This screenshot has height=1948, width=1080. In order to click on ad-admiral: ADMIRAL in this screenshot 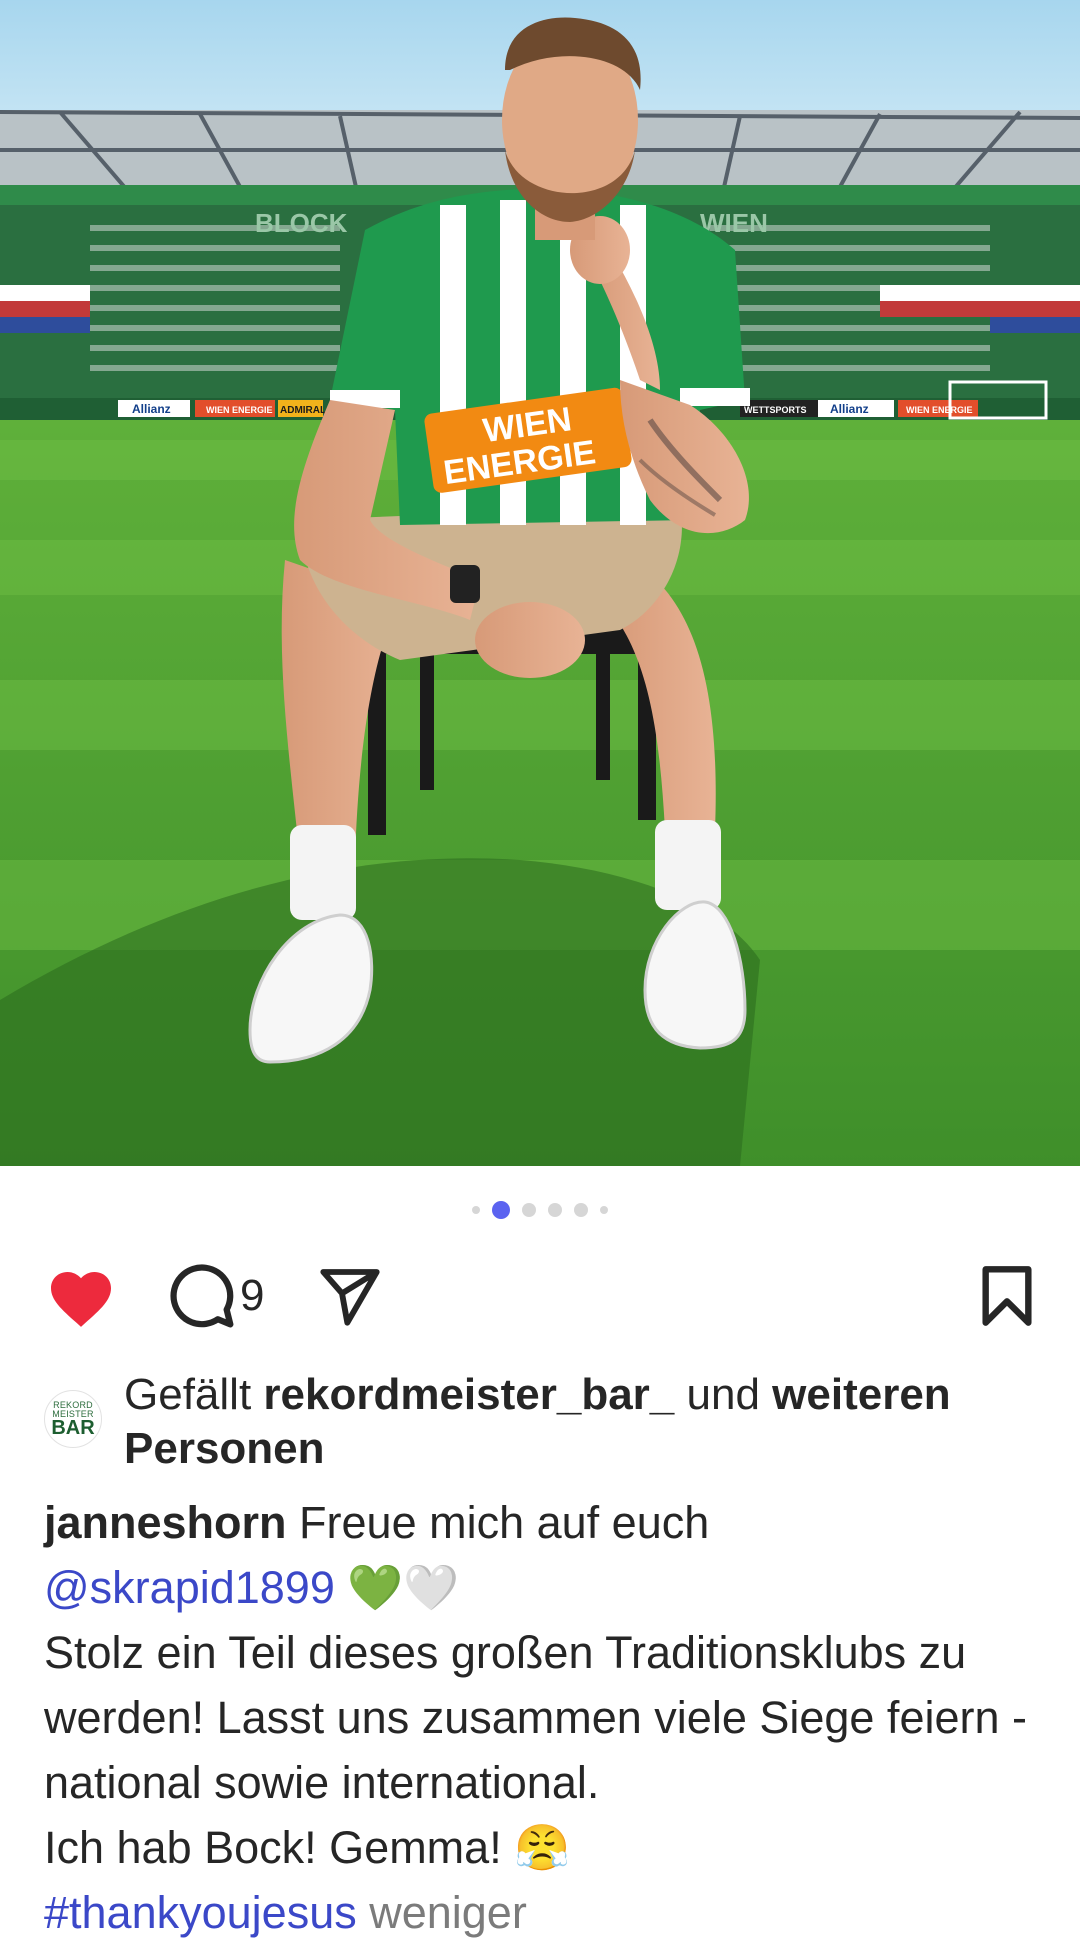, I will do `click(303, 410)`.